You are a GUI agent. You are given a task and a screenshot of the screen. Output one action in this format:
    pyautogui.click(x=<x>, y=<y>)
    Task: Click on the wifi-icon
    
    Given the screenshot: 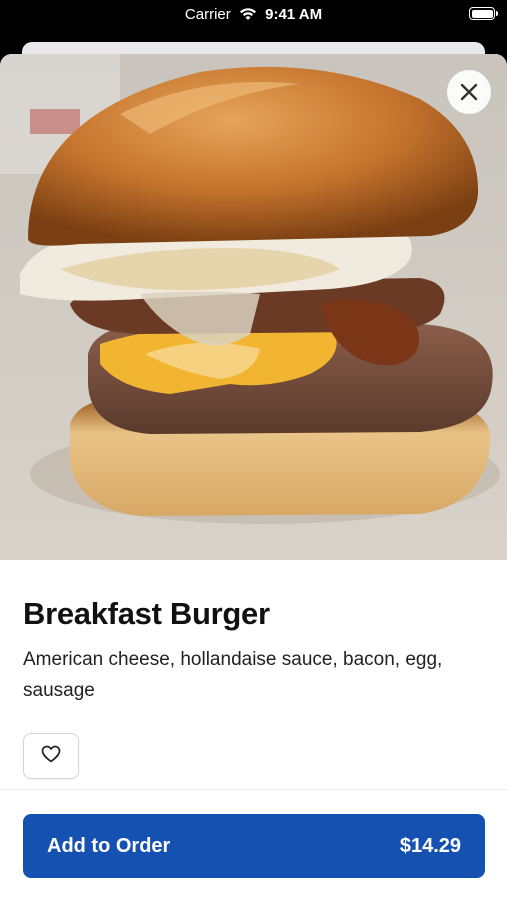 What is the action you would take?
    pyautogui.click(x=248, y=16)
    